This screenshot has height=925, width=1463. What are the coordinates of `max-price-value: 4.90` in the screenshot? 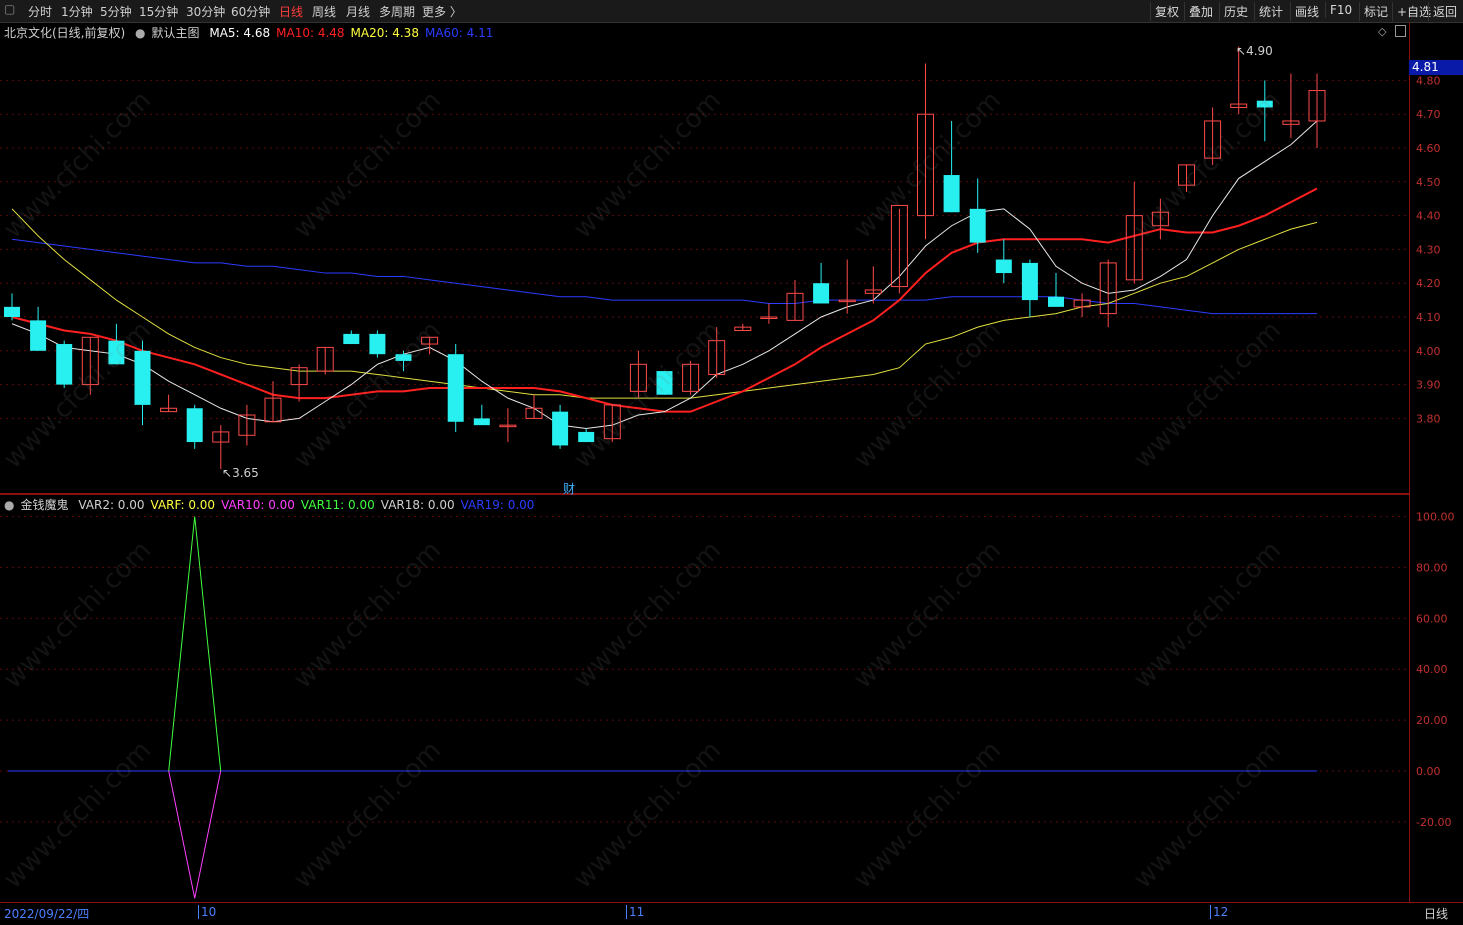 It's located at (1259, 51).